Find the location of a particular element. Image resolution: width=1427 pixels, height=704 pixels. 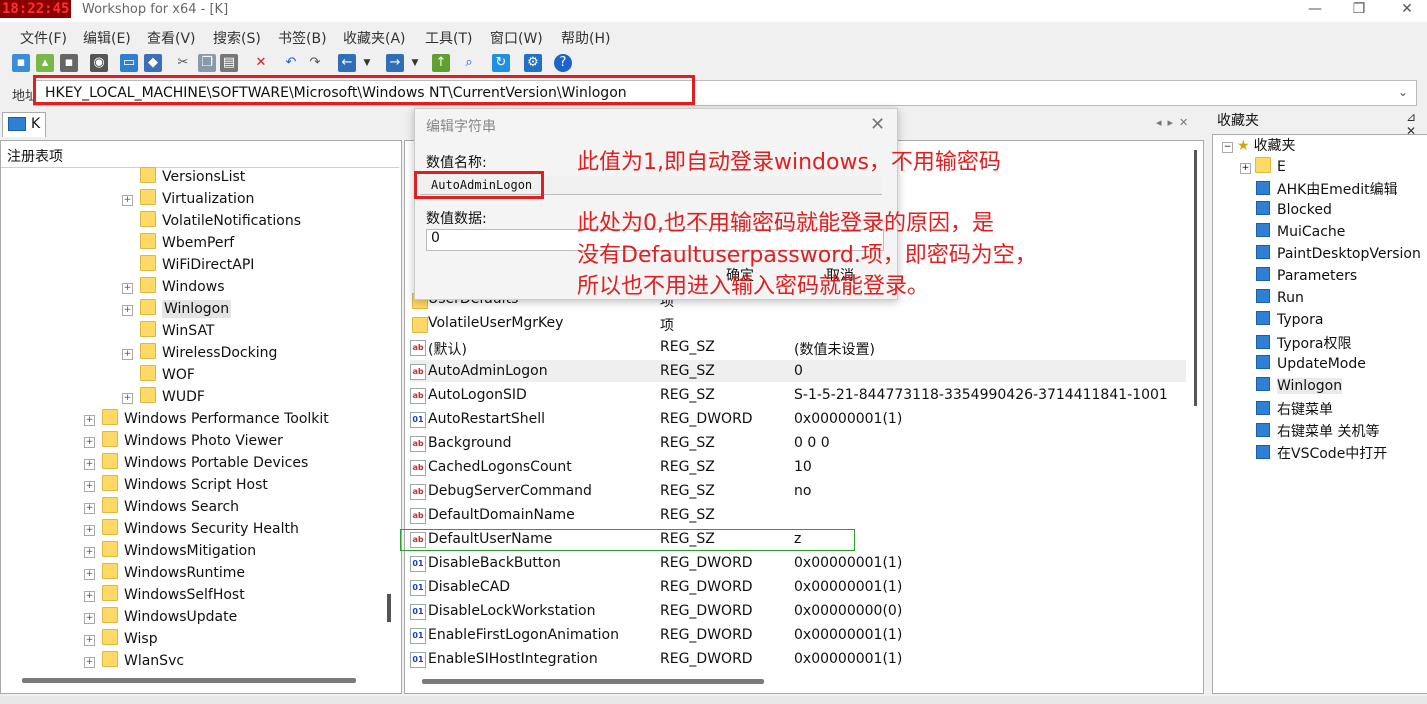

forward-dropdown-icon: ▼ is located at coordinates (415, 63).